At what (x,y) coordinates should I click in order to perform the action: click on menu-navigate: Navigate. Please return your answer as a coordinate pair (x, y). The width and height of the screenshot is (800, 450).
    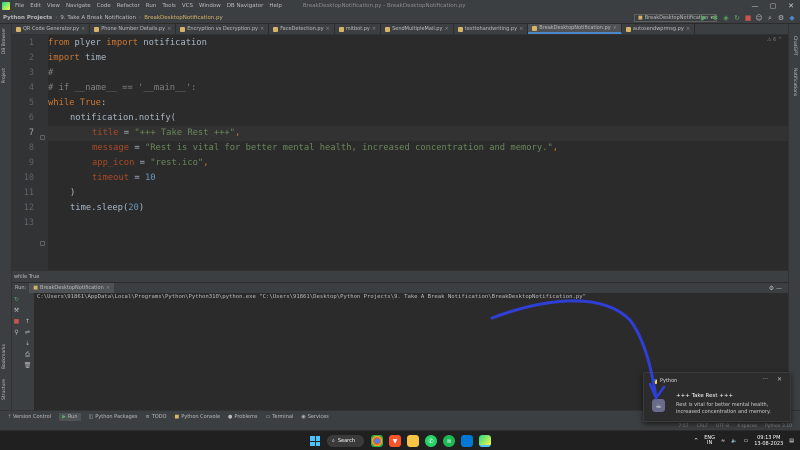
    Looking at the image, I should click on (78, 6).